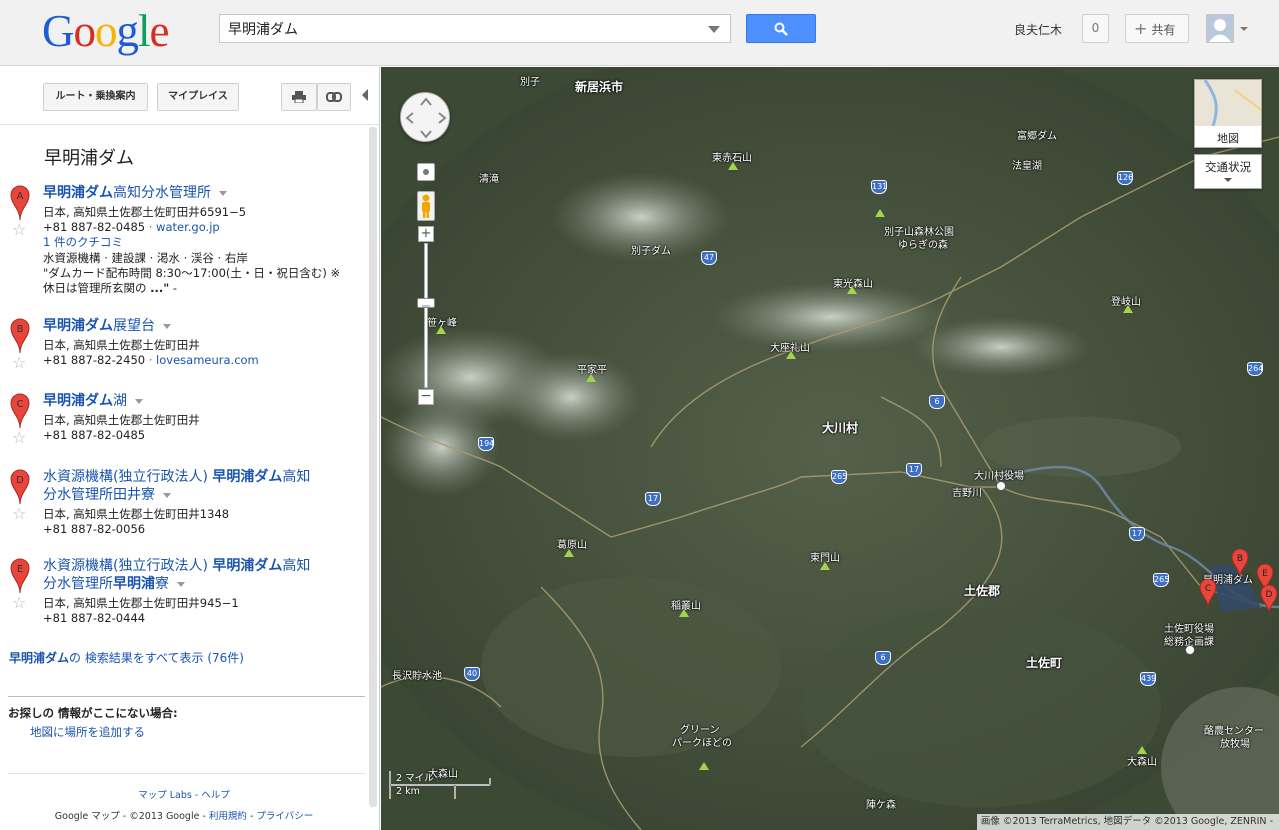  Describe the element at coordinates (20, 329) in the screenshot. I see `svg-text: B` at that location.